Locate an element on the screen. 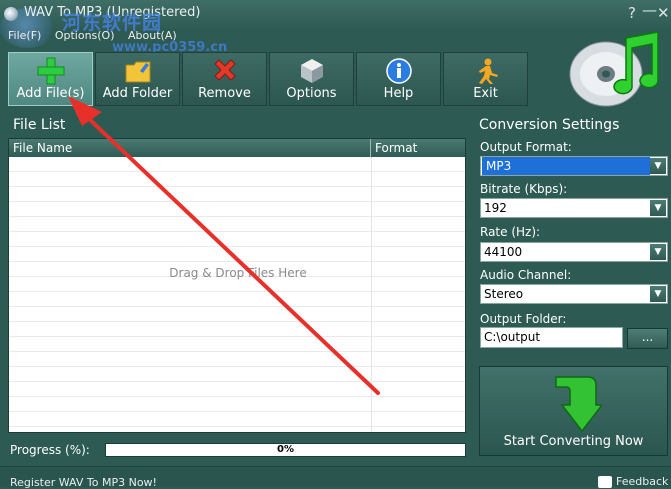 This screenshot has width=671, height=489. options-button: Options is located at coordinates (311, 79).